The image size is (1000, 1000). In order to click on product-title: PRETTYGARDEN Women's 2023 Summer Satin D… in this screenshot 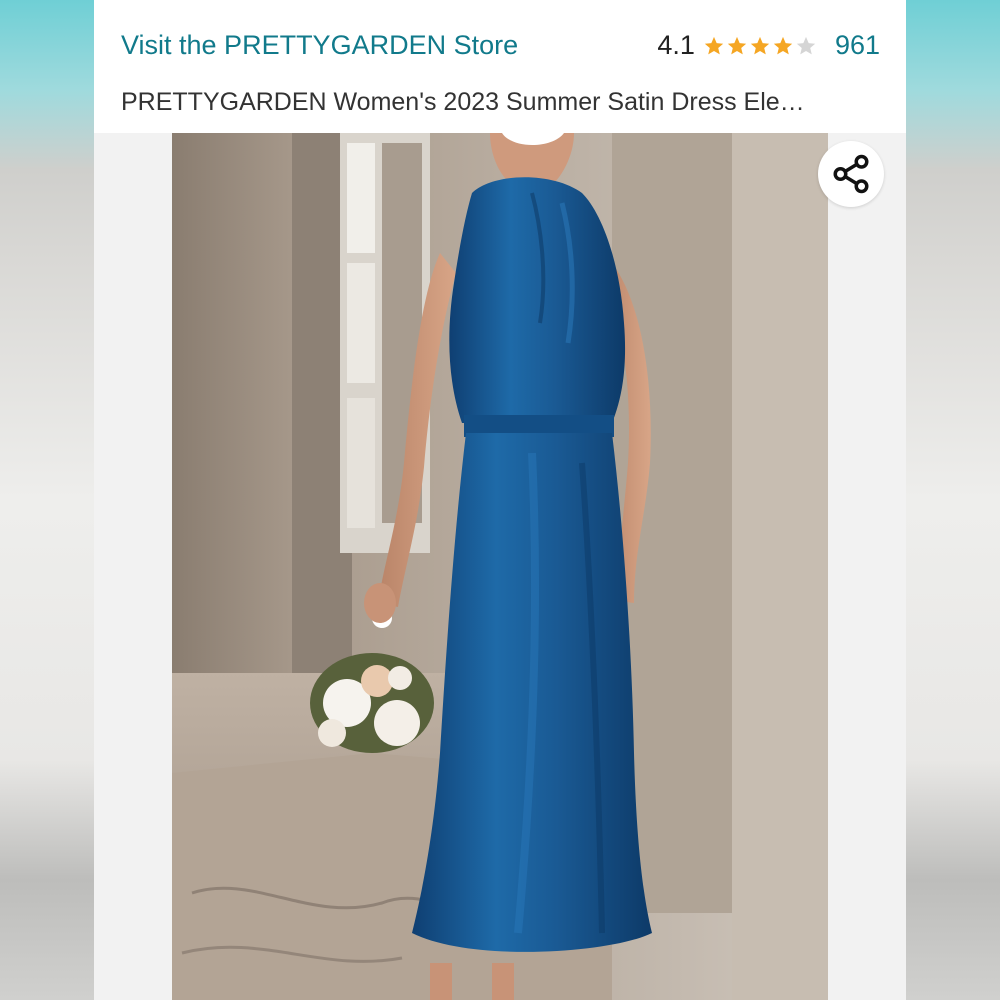, I will do `click(463, 102)`.